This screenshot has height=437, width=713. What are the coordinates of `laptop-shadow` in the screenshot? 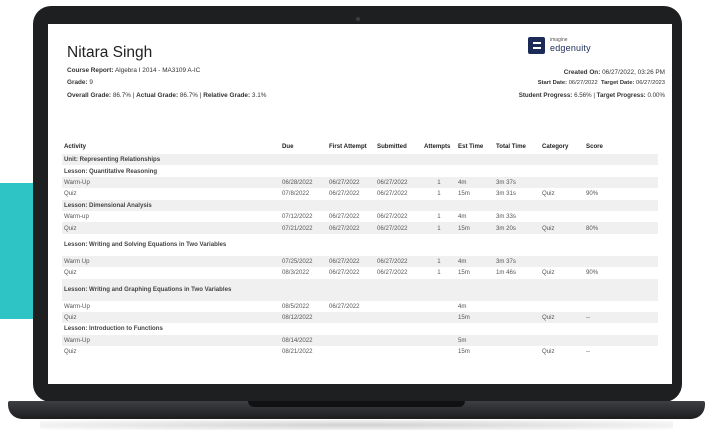 It's located at (356, 425).